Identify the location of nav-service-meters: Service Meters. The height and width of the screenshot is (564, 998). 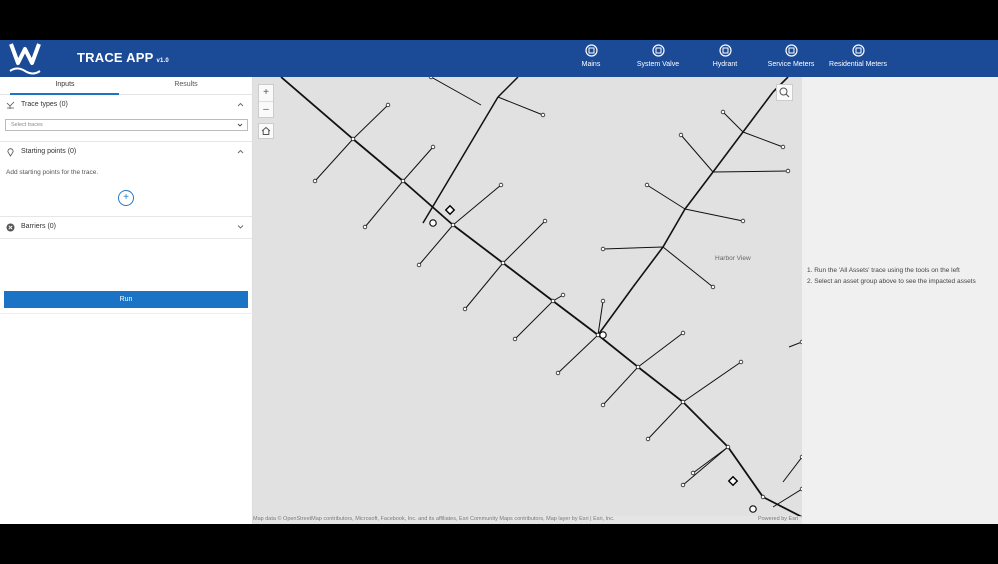
(791, 59).